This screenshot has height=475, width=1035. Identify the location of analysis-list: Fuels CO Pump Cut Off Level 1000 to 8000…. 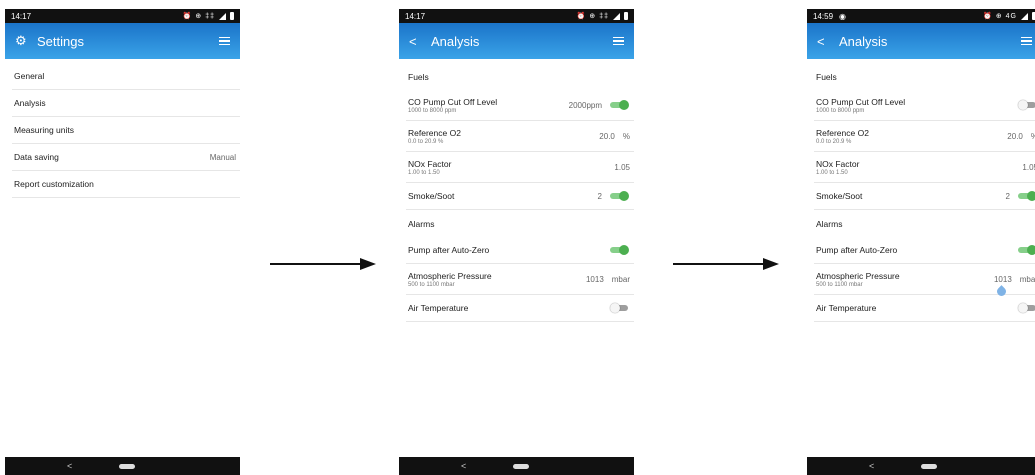
(516, 192).